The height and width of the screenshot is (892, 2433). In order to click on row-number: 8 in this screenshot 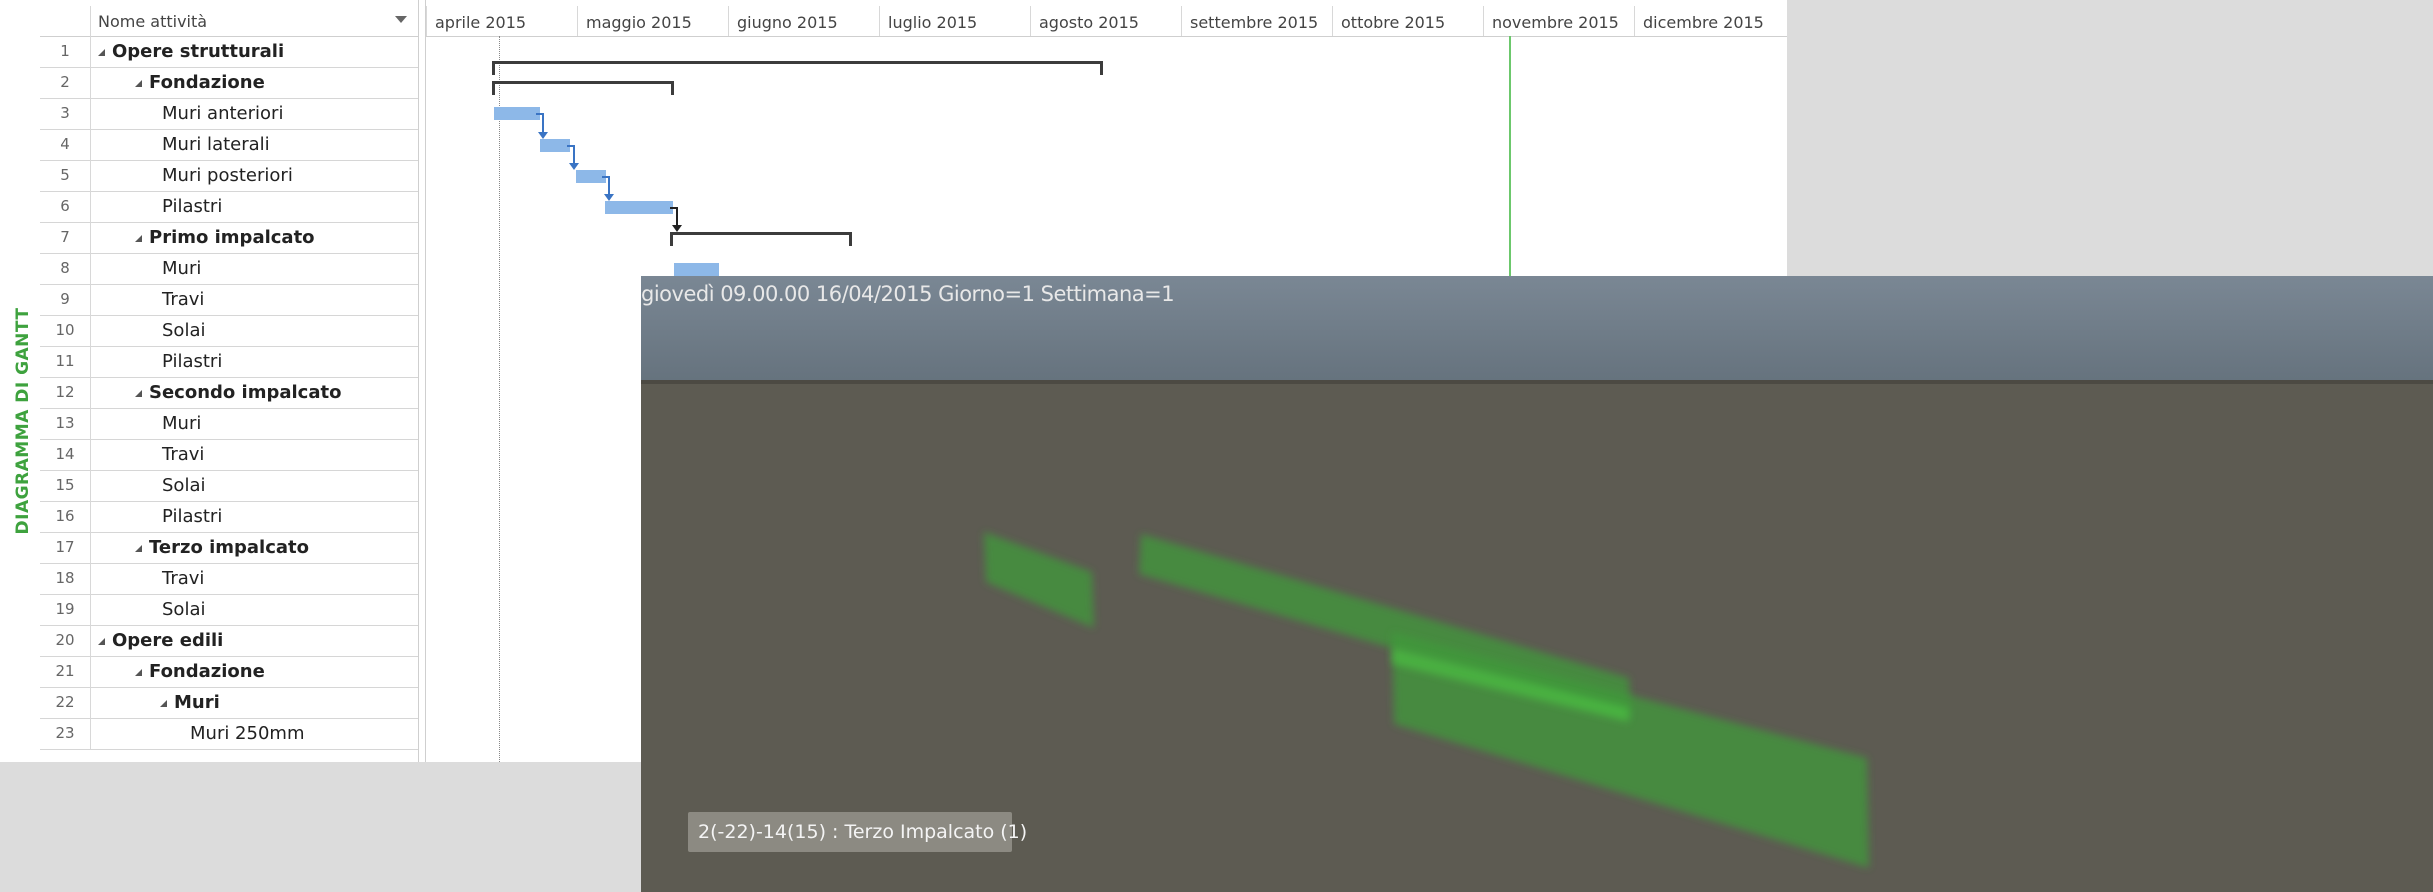, I will do `click(65, 268)`.